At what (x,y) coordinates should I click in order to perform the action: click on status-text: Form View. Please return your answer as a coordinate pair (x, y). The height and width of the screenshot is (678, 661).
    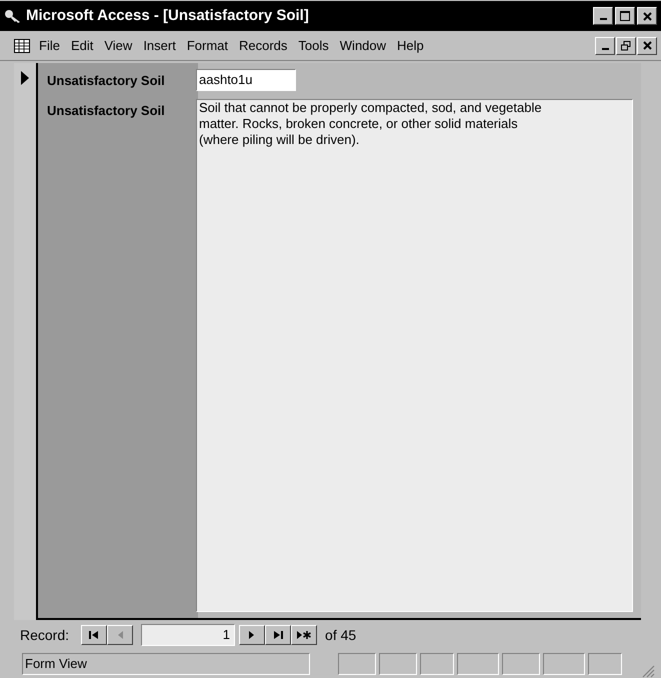
    Looking at the image, I should click on (166, 664).